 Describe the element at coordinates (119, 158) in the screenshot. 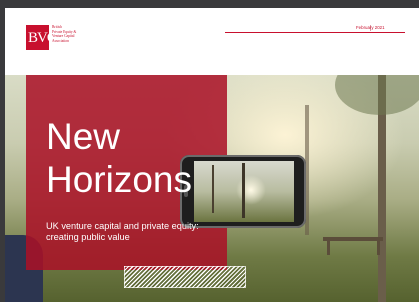

I see `cover-title: New Horizons` at that location.